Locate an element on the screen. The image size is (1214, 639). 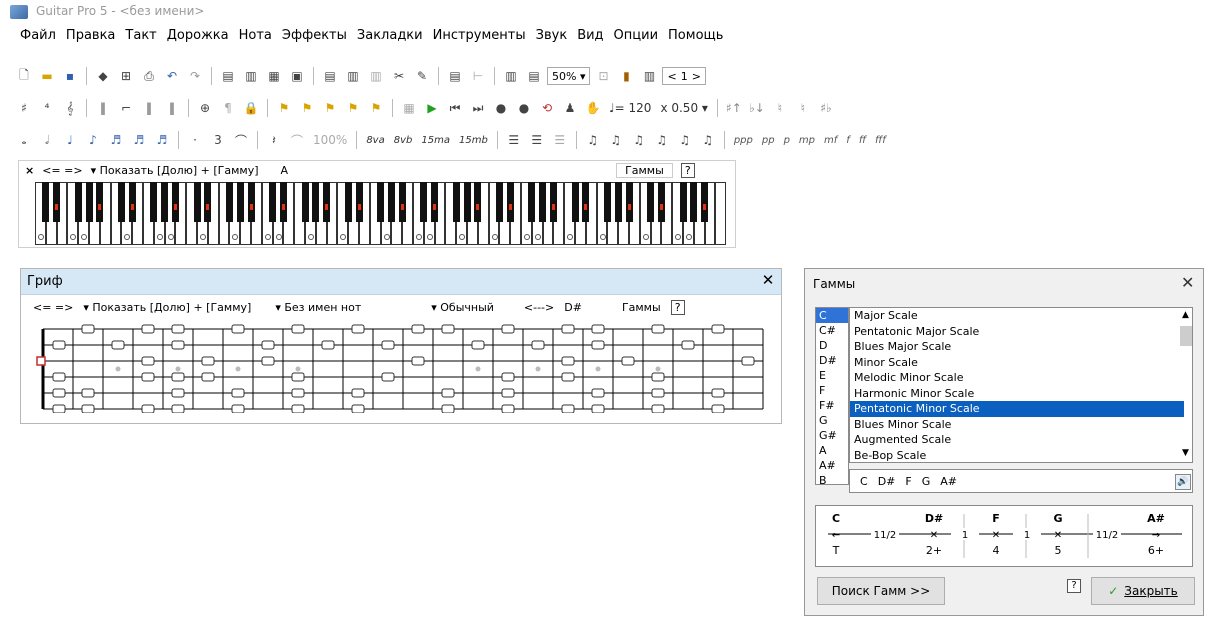
beam-b-icon: ♫ is located at coordinates (639, 140).